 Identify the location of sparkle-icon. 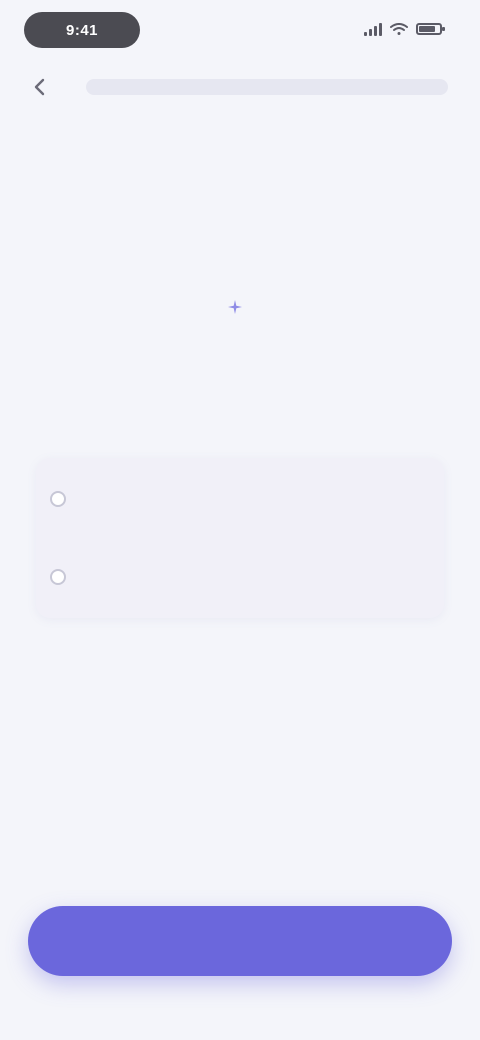
(235, 307).